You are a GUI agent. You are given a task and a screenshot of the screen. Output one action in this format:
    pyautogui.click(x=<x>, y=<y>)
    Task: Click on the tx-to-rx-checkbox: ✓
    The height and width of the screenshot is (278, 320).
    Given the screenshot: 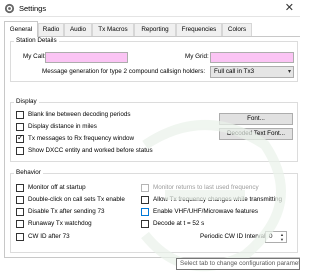 What is the action you would take?
    pyautogui.click(x=20, y=138)
    